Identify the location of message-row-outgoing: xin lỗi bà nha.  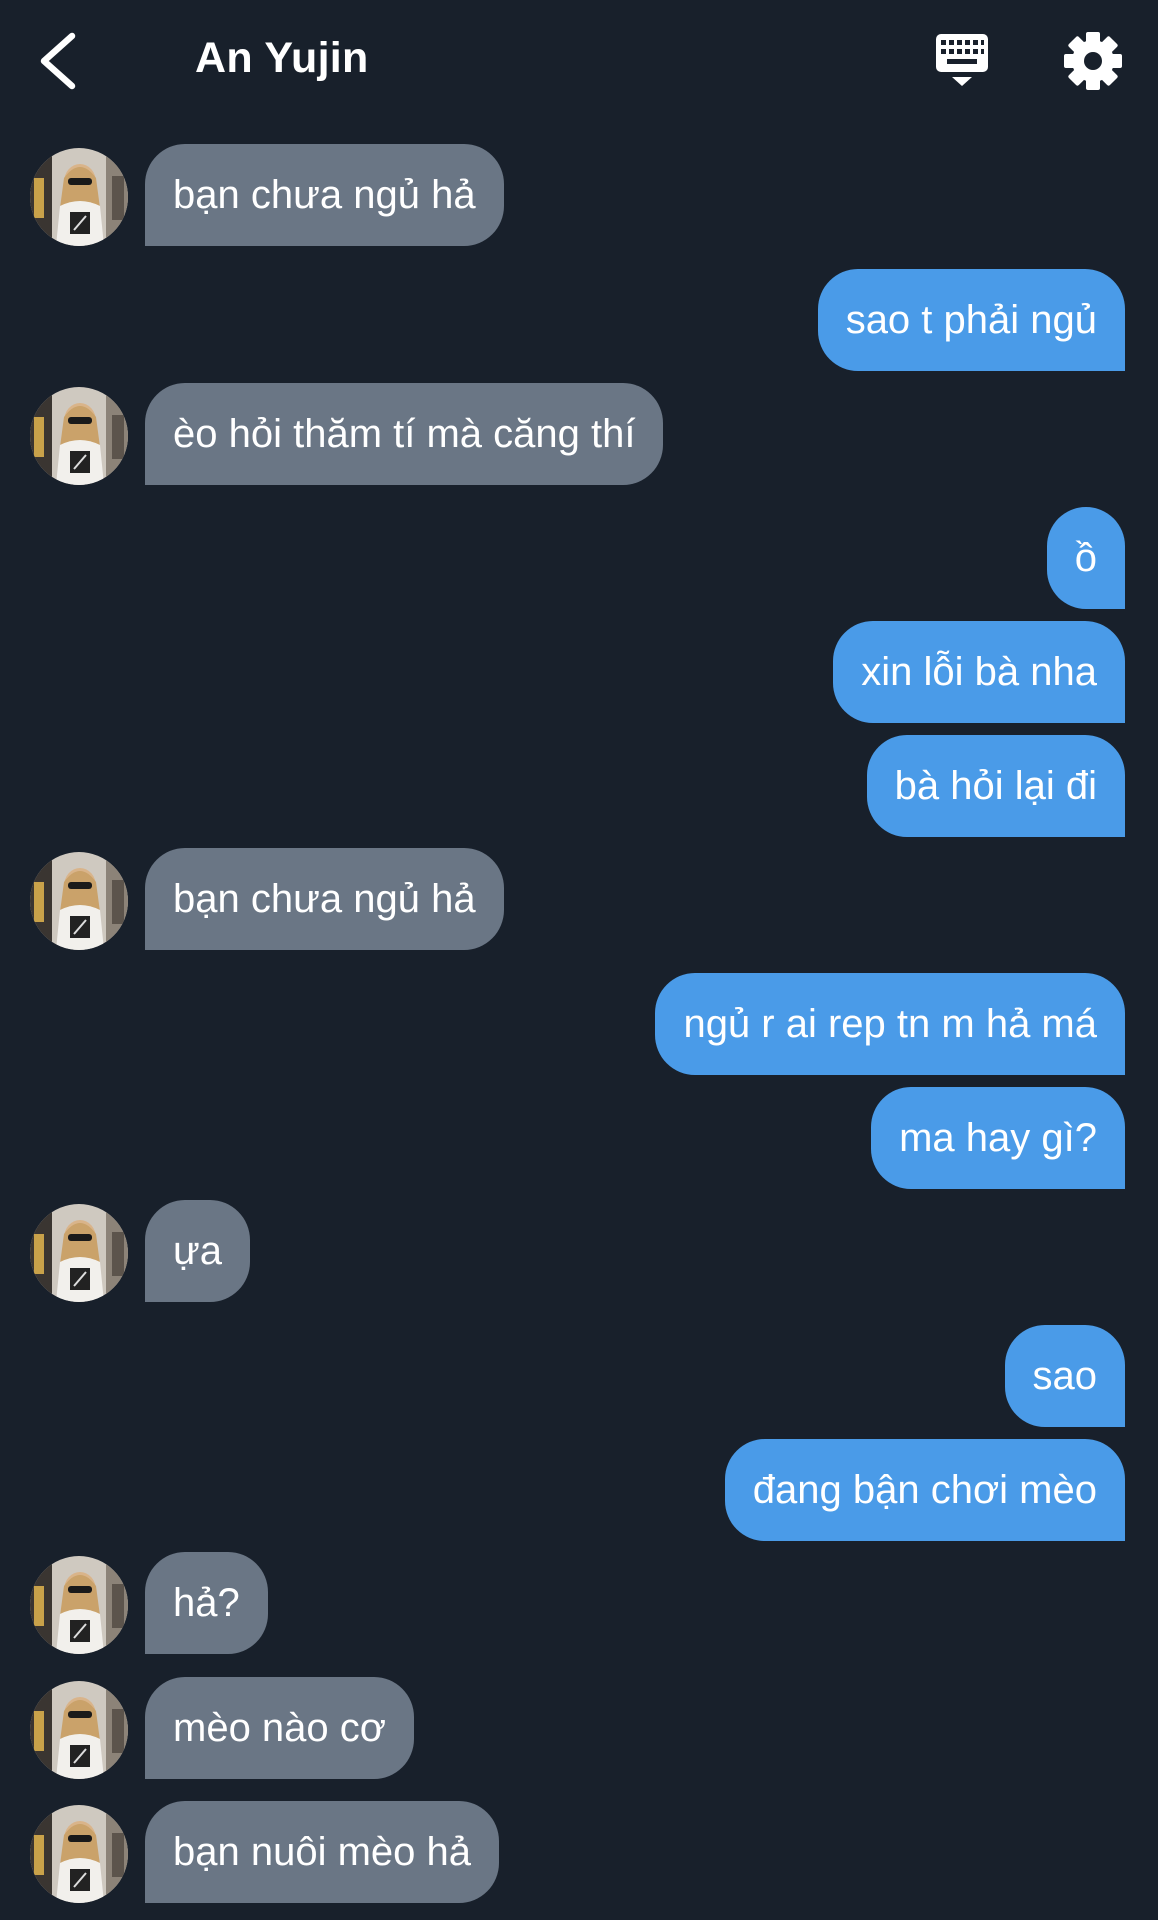
(579, 672).